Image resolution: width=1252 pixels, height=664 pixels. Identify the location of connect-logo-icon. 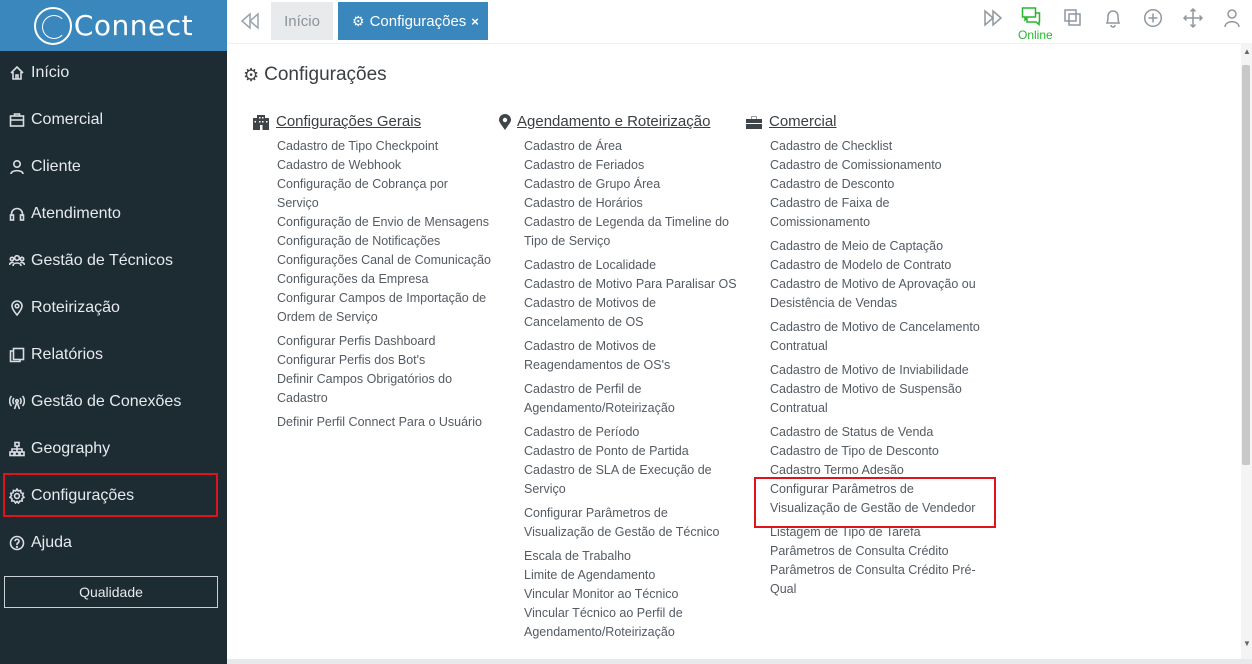
(52, 25).